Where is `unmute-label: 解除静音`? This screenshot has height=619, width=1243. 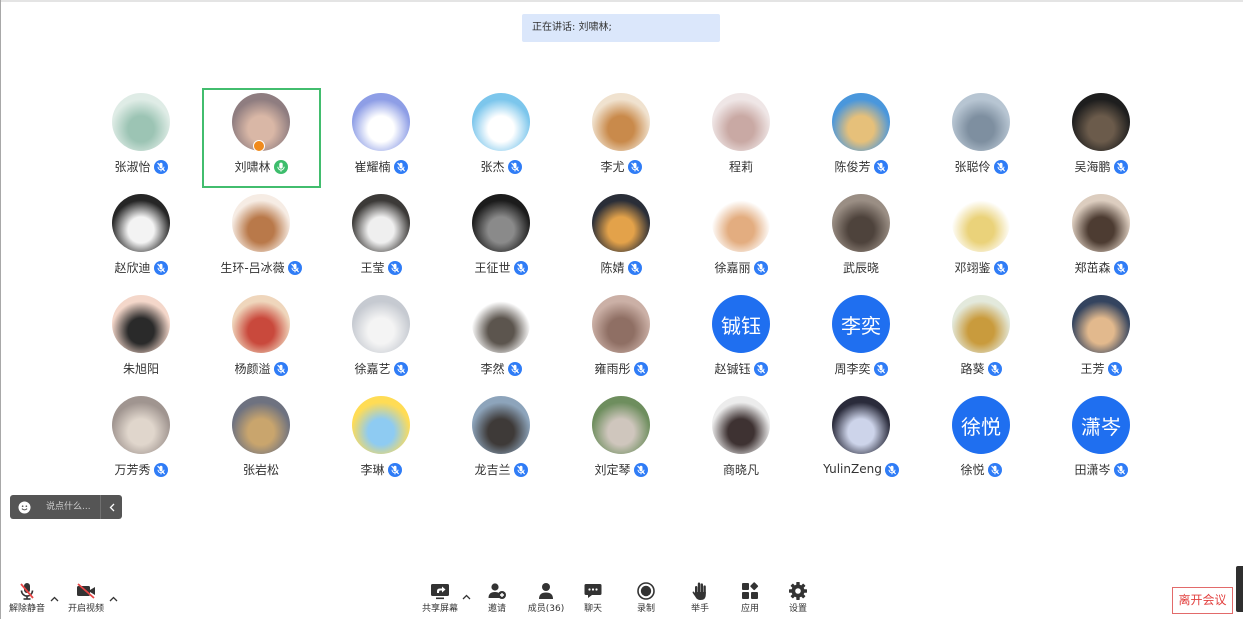
unmute-label: 解除静音 is located at coordinates (26, 609).